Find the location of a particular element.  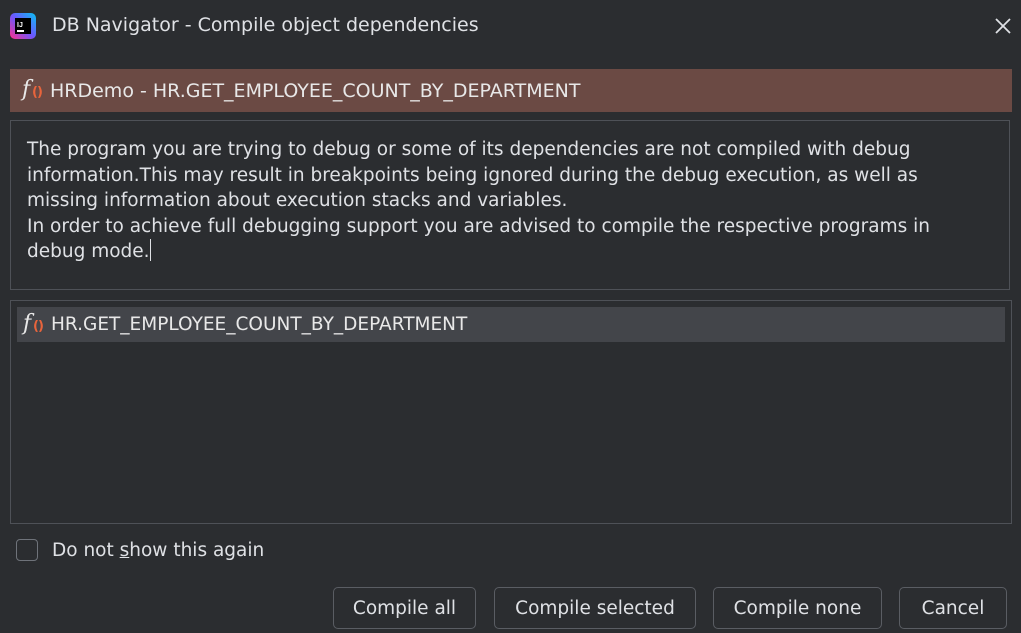

compile-all-button: Compile all is located at coordinates (404, 608).